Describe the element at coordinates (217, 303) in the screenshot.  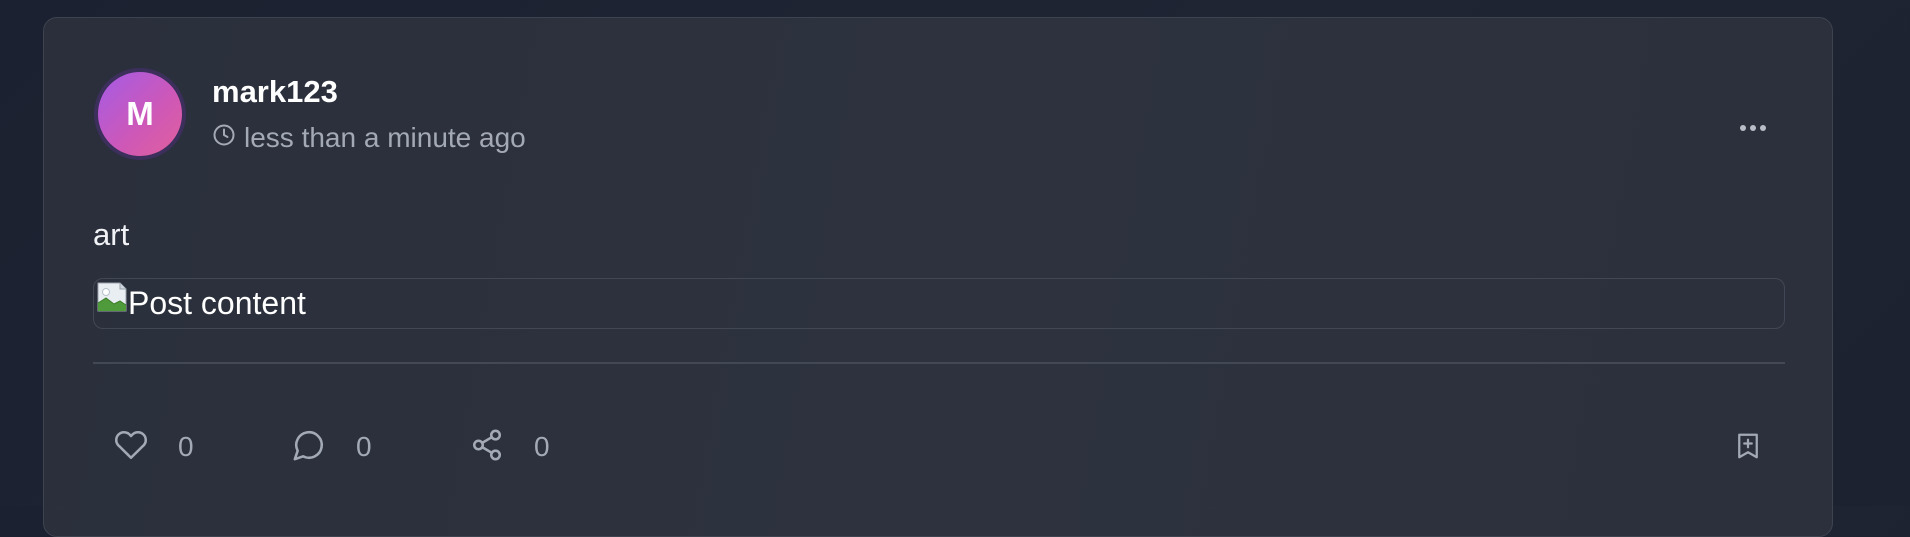
I see `image-alt-text: Post content` at that location.